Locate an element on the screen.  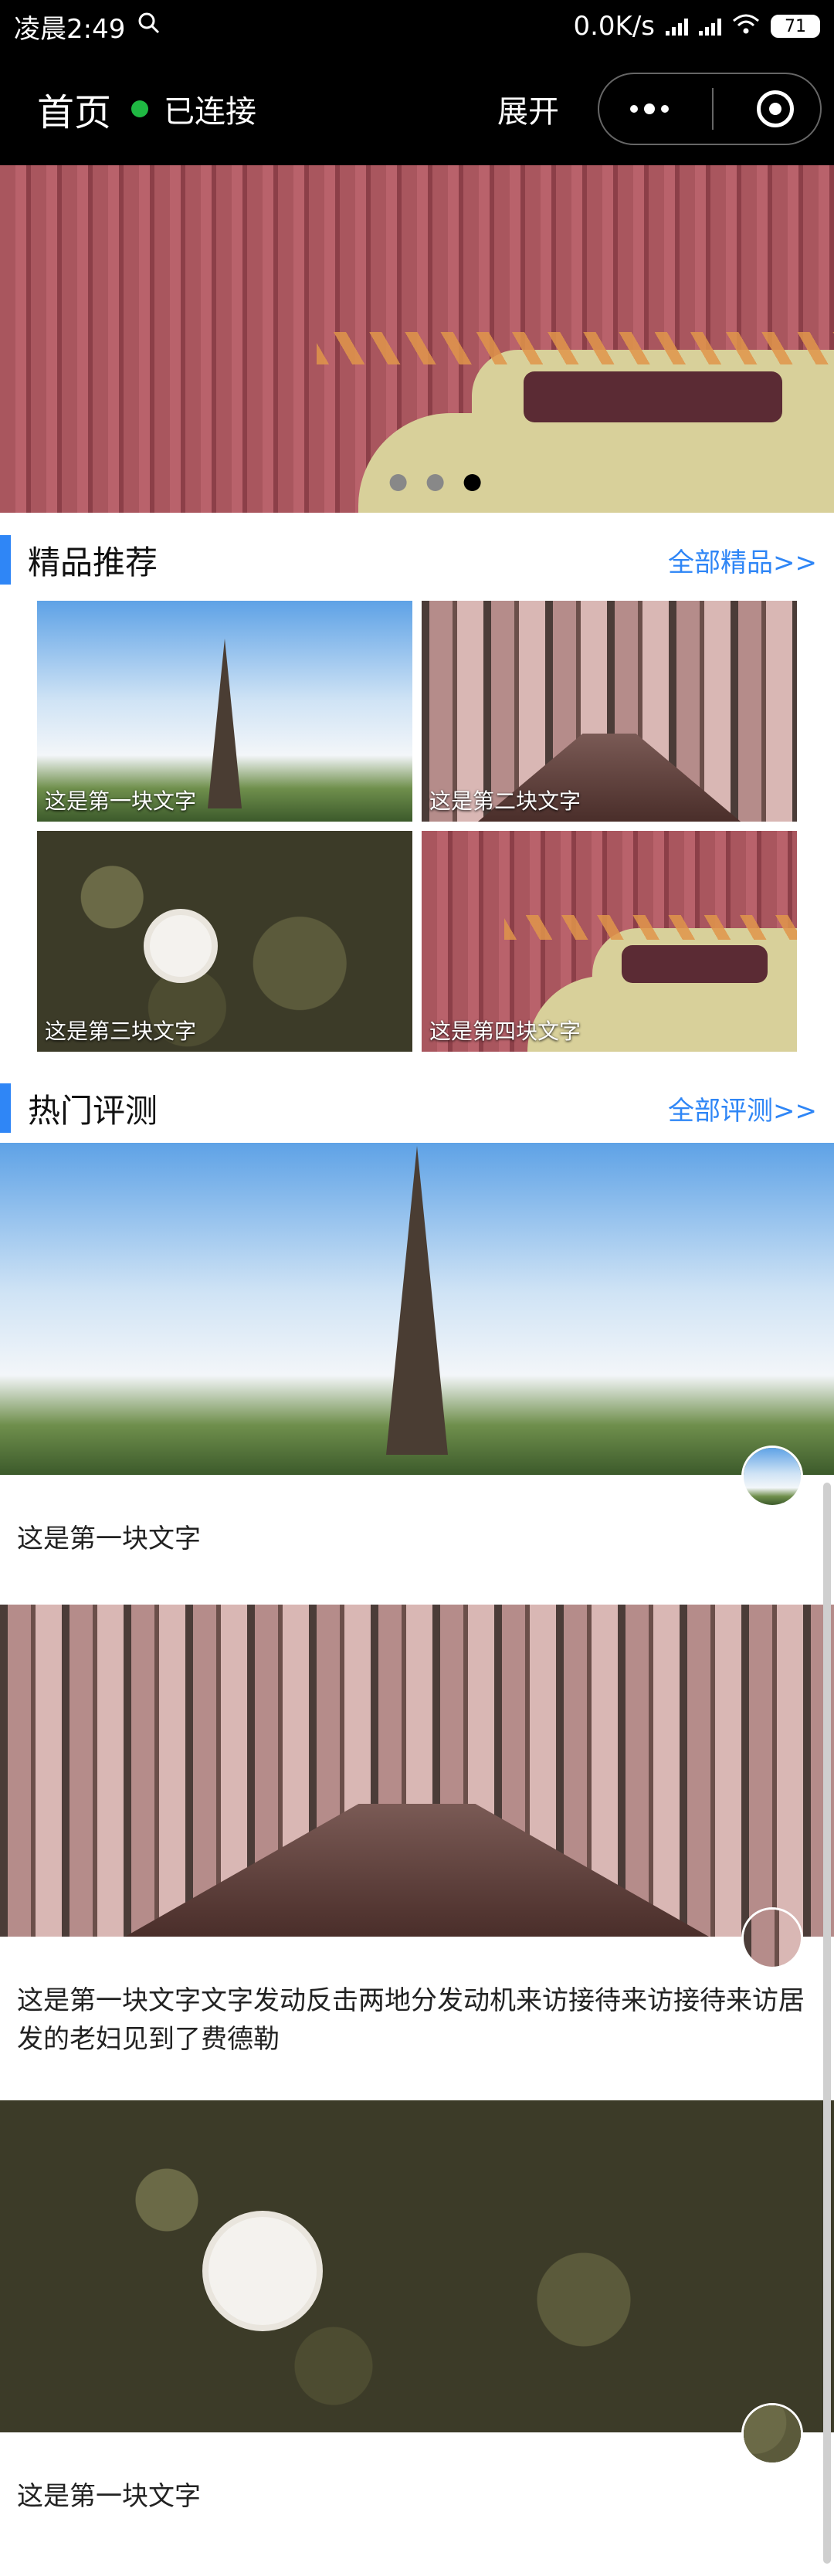
signal-icon is located at coordinates (677, 26).